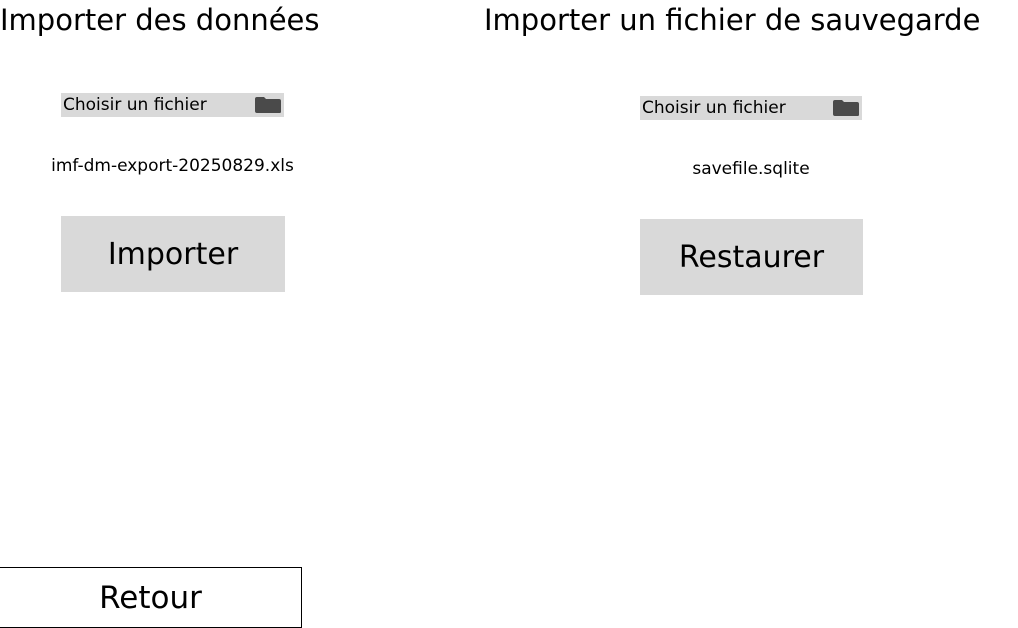 The image size is (1018, 628). Describe the element at coordinates (732, 20) in the screenshot. I see `import-backup-title: Importer un fichier de sauvegarde` at that location.